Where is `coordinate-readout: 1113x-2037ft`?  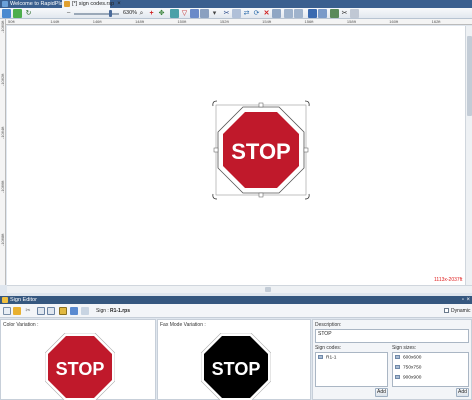 coordinate-readout: 1113x-2037ft is located at coordinates (448, 280).